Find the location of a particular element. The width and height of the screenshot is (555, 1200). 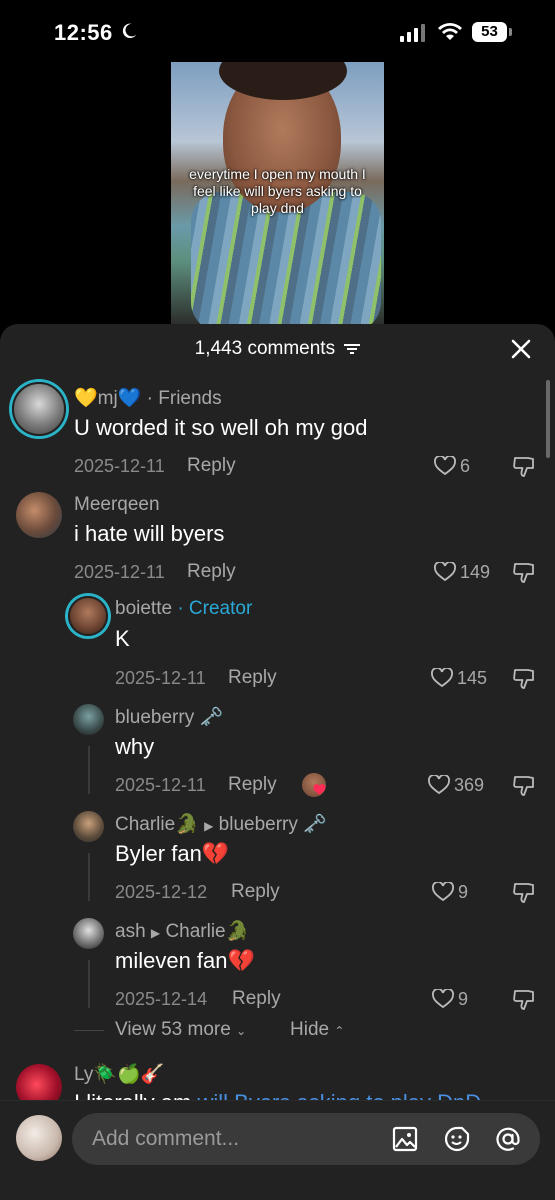

comments-header: 1,443 comments is located at coordinates (277, 349).